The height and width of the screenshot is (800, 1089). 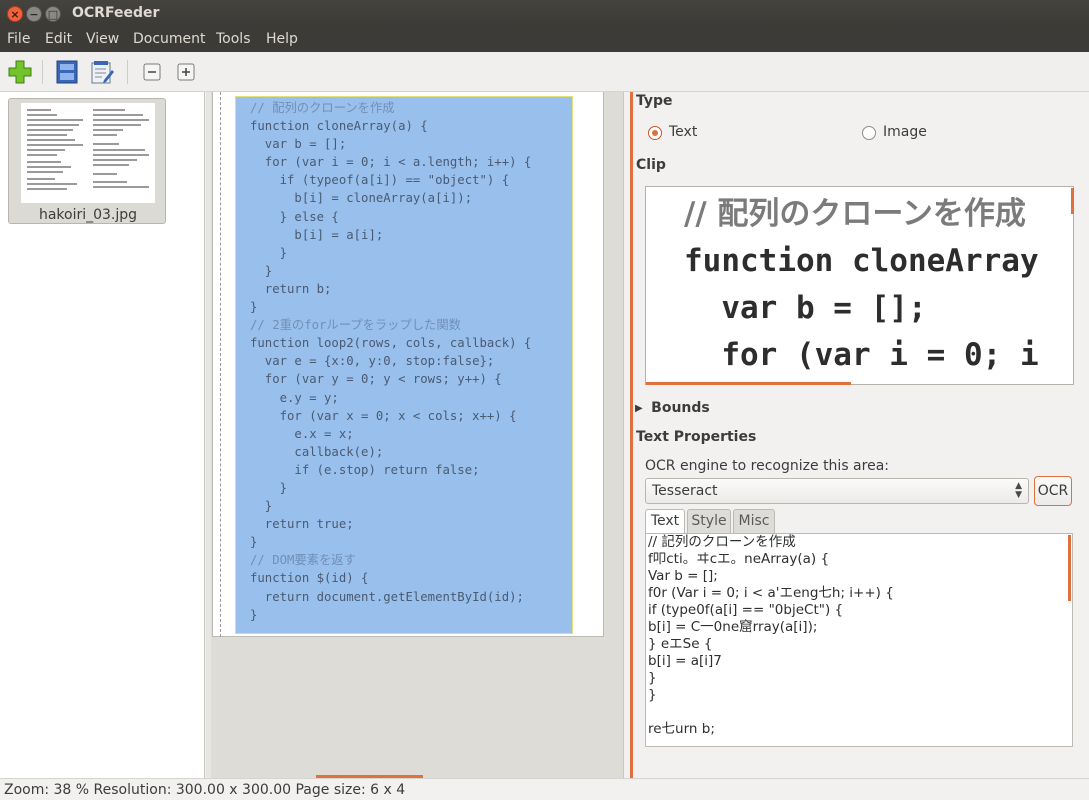 I want to click on clip-line: // 配列のクローンを作成, so click(x=855, y=214).